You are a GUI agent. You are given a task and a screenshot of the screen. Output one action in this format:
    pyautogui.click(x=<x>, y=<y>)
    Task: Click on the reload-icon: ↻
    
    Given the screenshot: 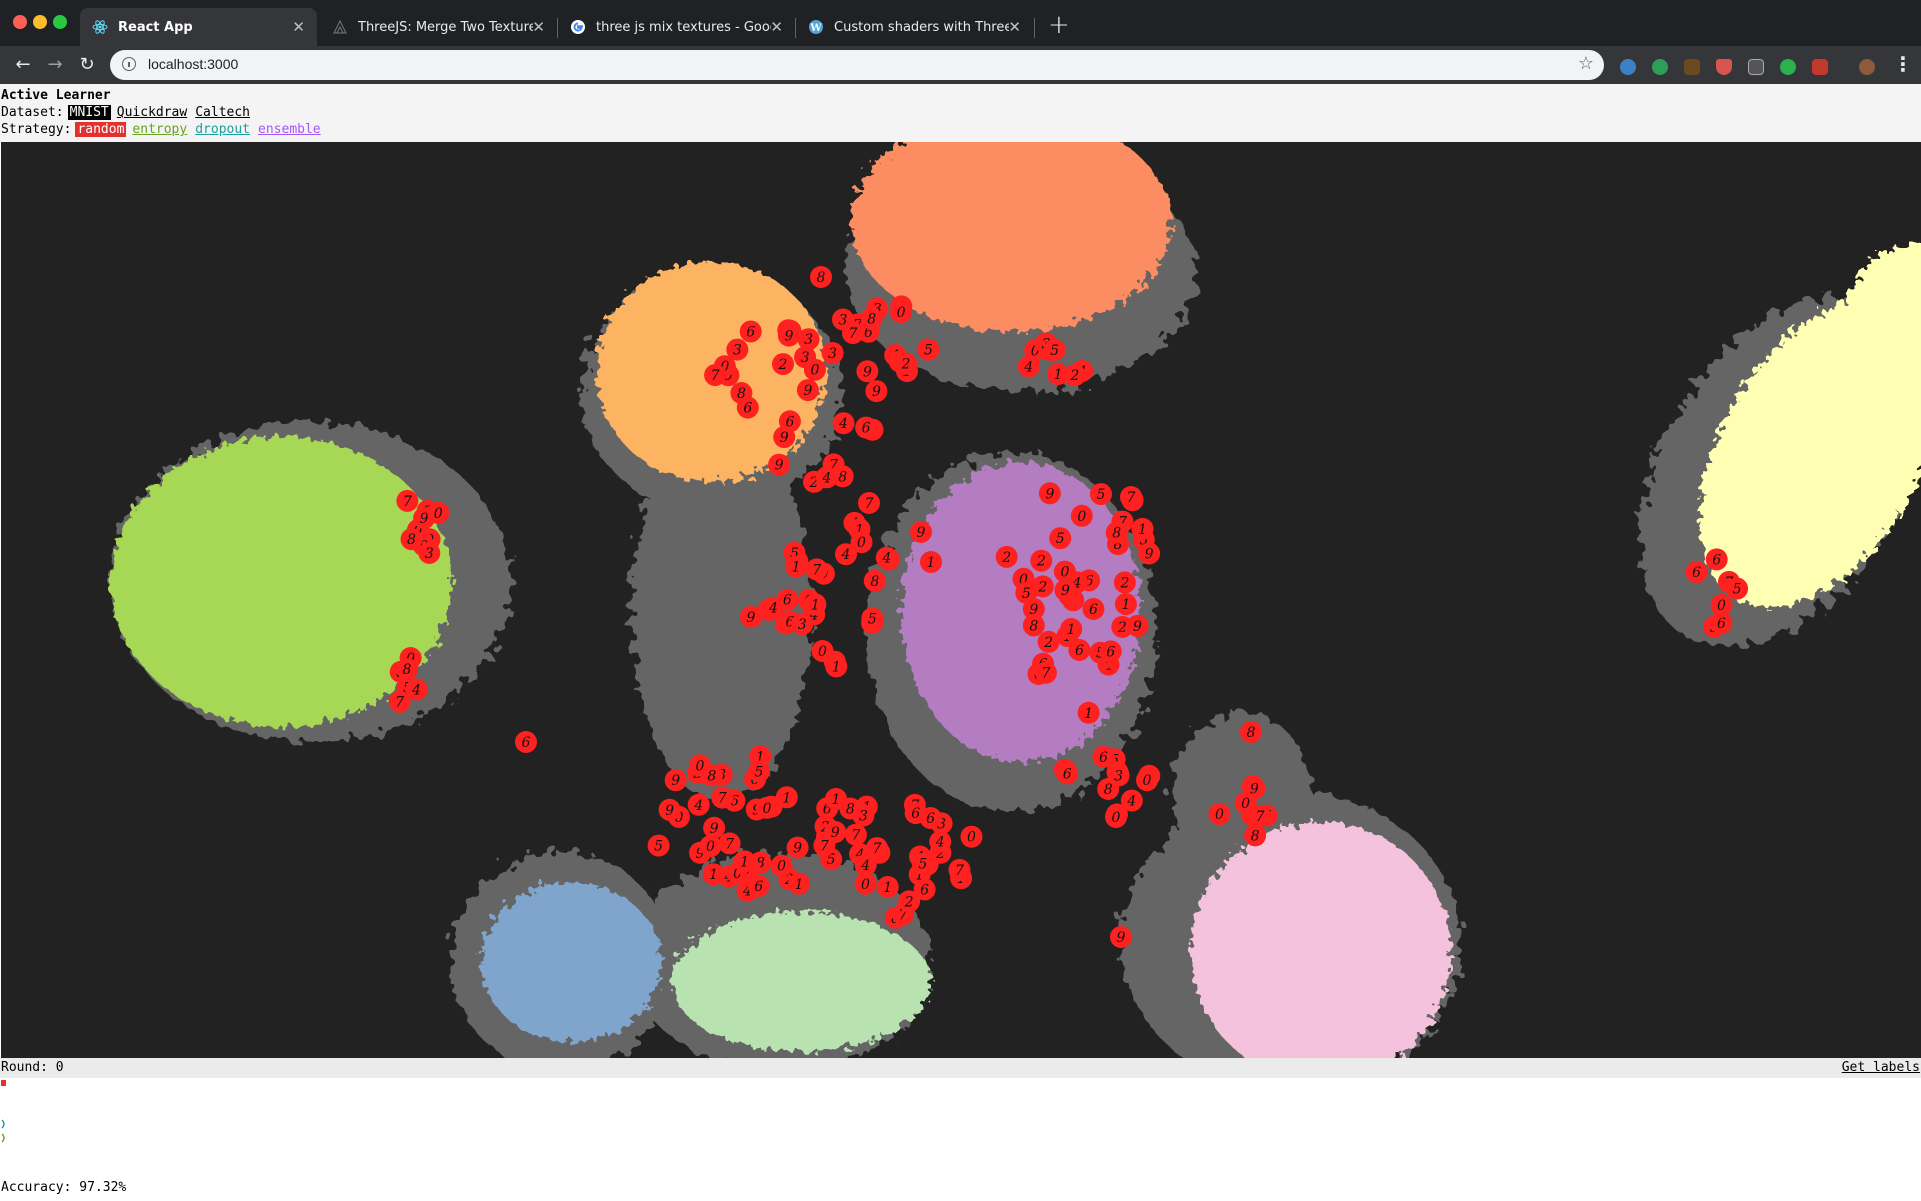 What is the action you would take?
    pyautogui.click(x=87, y=65)
    